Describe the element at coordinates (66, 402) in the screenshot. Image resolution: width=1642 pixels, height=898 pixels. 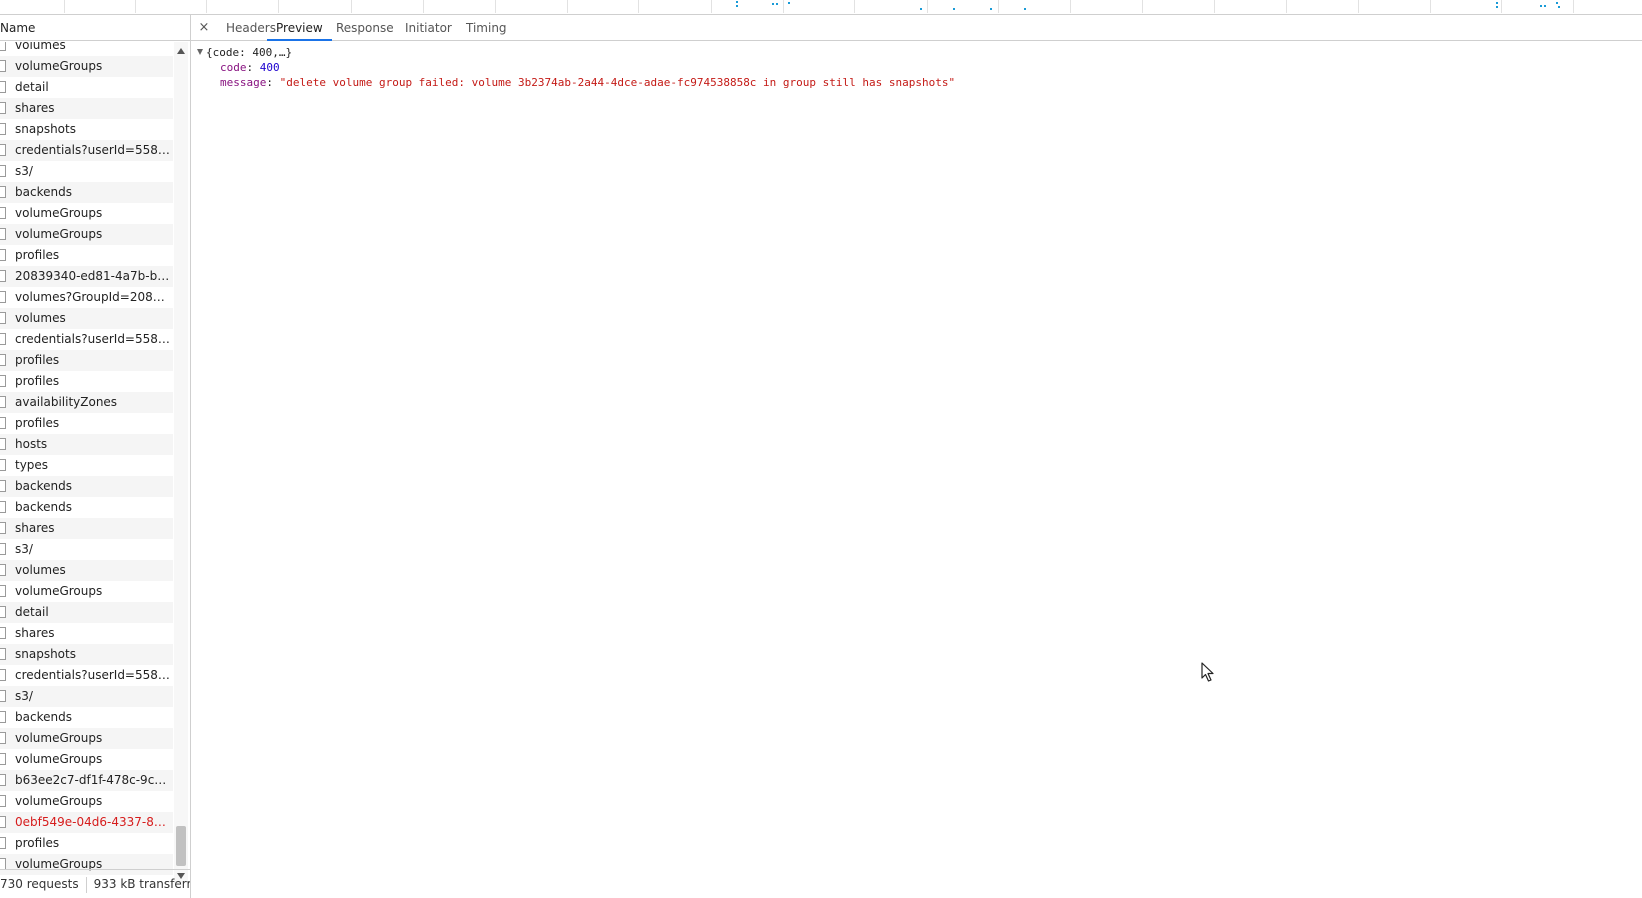
I see `request-name: availabilityZones` at that location.